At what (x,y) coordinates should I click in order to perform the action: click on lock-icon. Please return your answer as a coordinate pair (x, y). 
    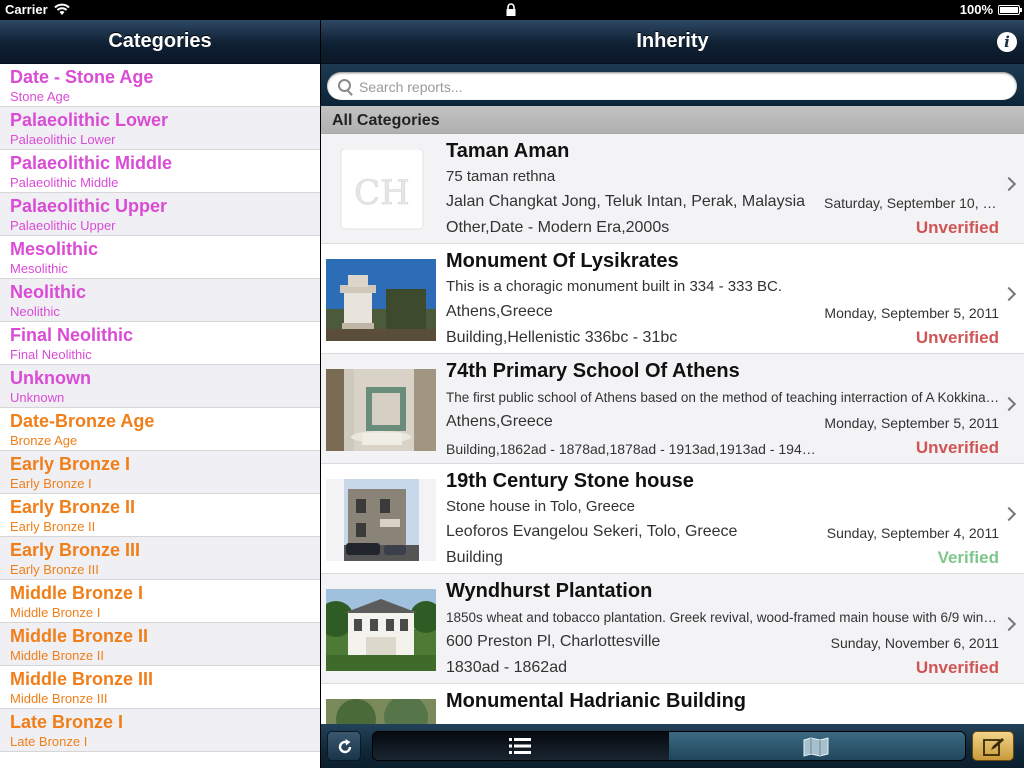
    Looking at the image, I should click on (511, 9).